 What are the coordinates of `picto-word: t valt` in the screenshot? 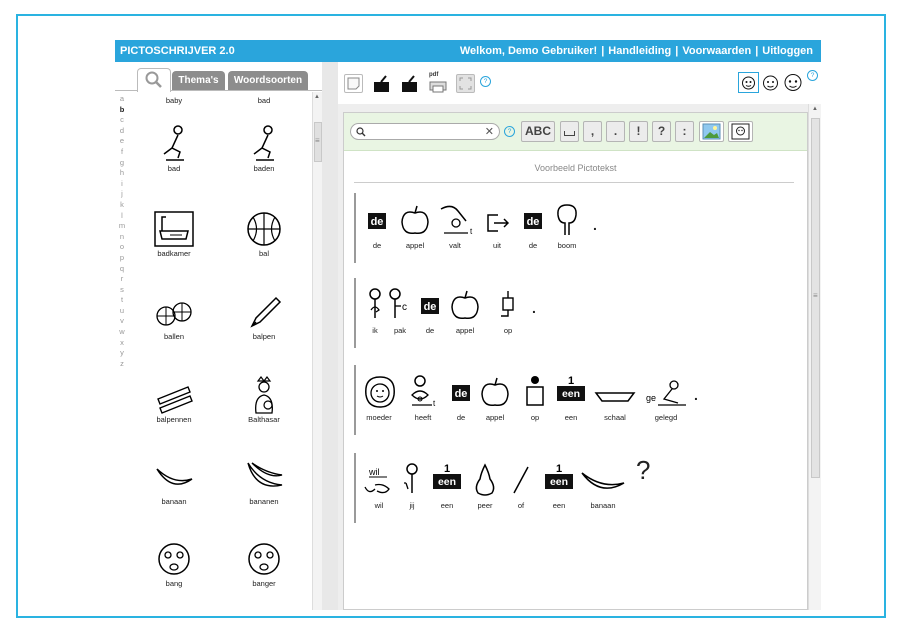 It's located at (455, 225).